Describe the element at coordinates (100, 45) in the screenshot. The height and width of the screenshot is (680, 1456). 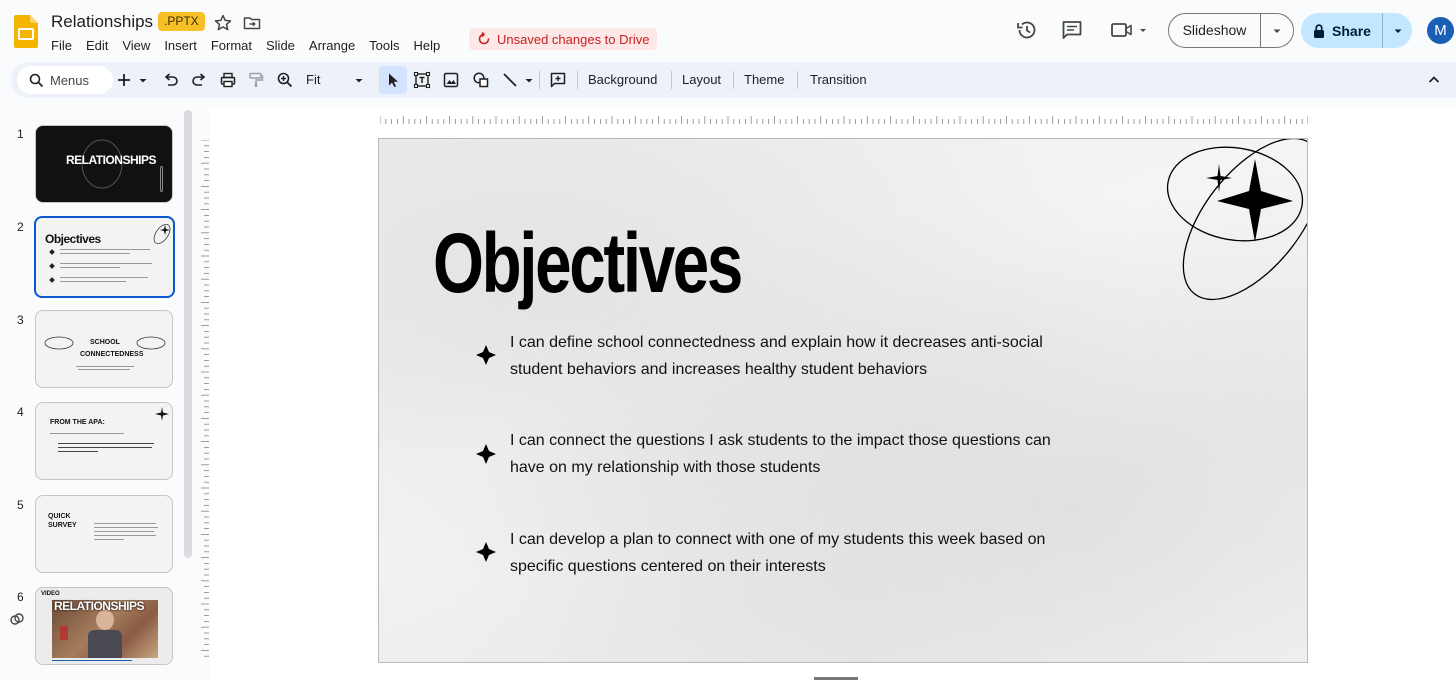
I see `menu-edit: Edit` at that location.